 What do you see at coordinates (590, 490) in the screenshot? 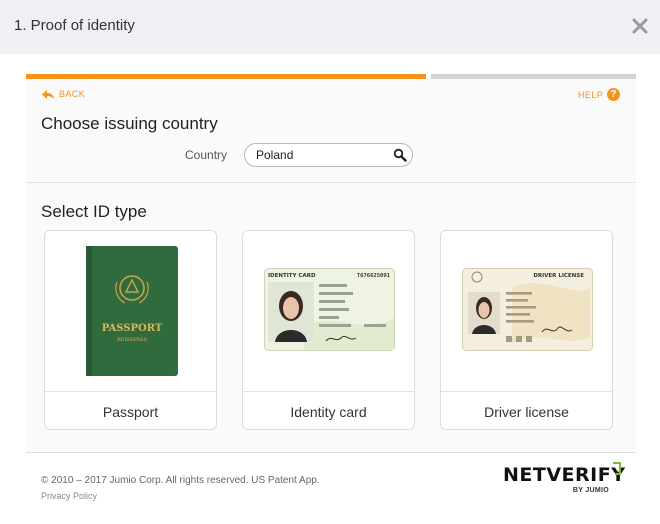
I see `logo-by-jumio: BY JUMIO` at bounding box center [590, 490].